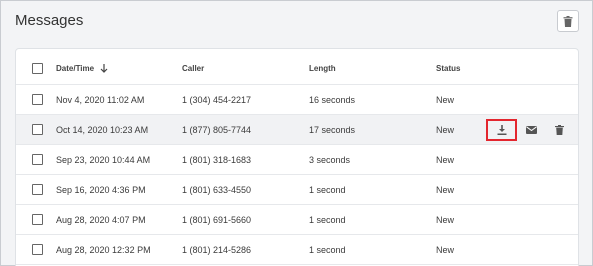  What do you see at coordinates (103, 249) in the screenshot?
I see `row-date: Aug 28, 2020 12:32 PM` at bounding box center [103, 249].